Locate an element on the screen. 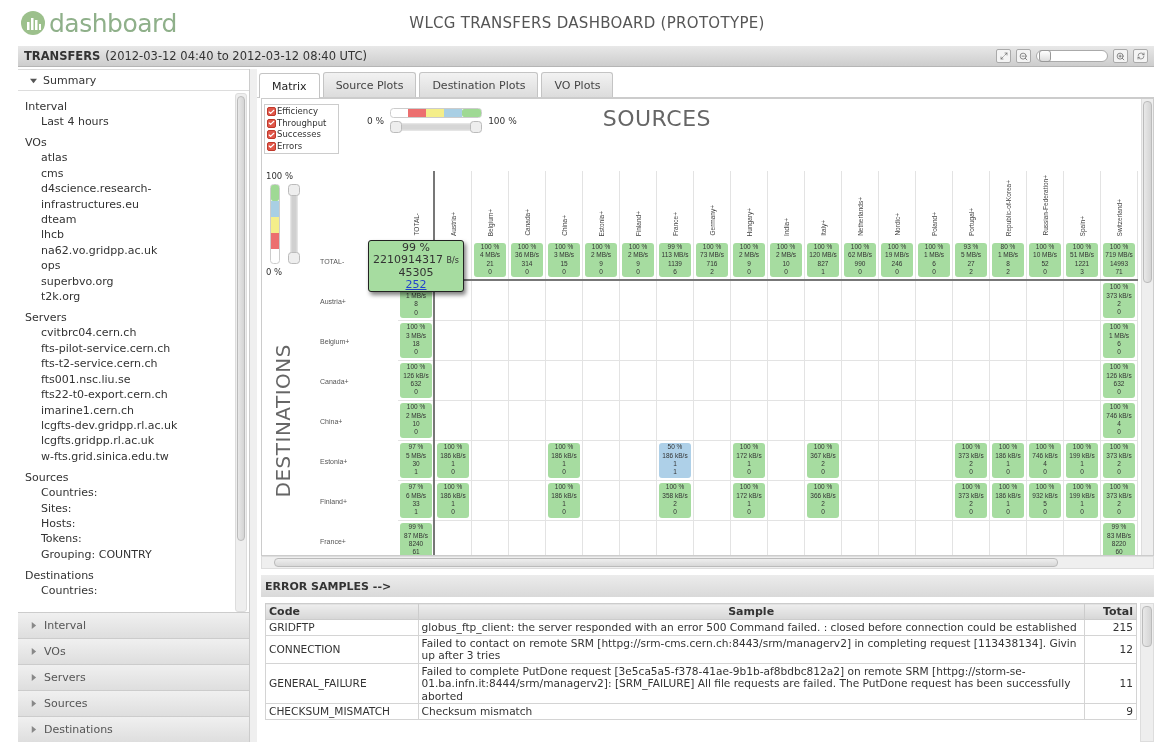 This screenshot has height=742, width=1154. filter-group-title: Servers is located at coordinates (46, 318).